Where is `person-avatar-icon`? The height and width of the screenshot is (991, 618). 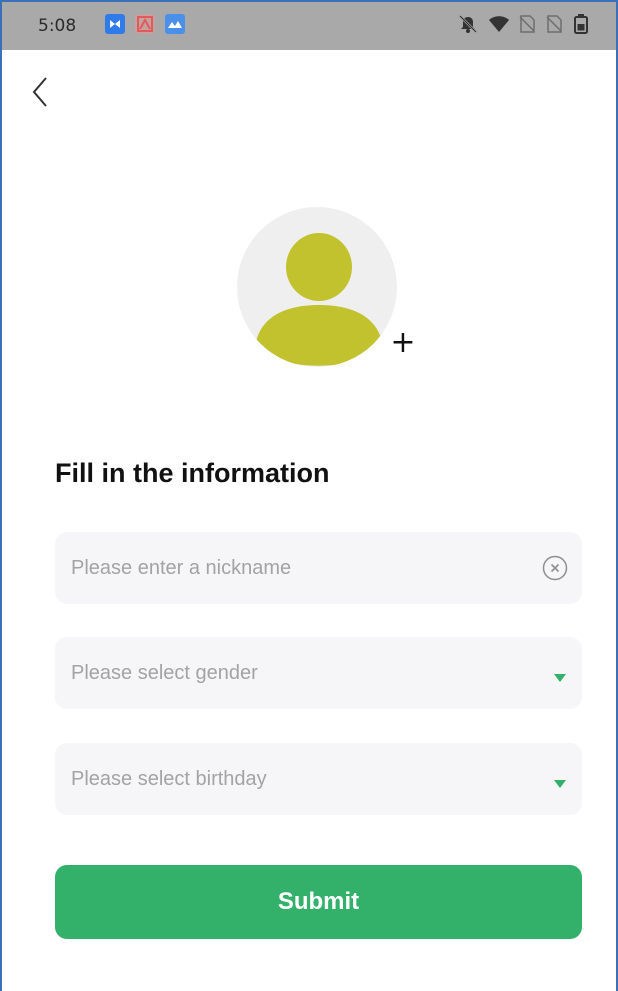 person-avatar-icon is located at coordinates (319, 299).